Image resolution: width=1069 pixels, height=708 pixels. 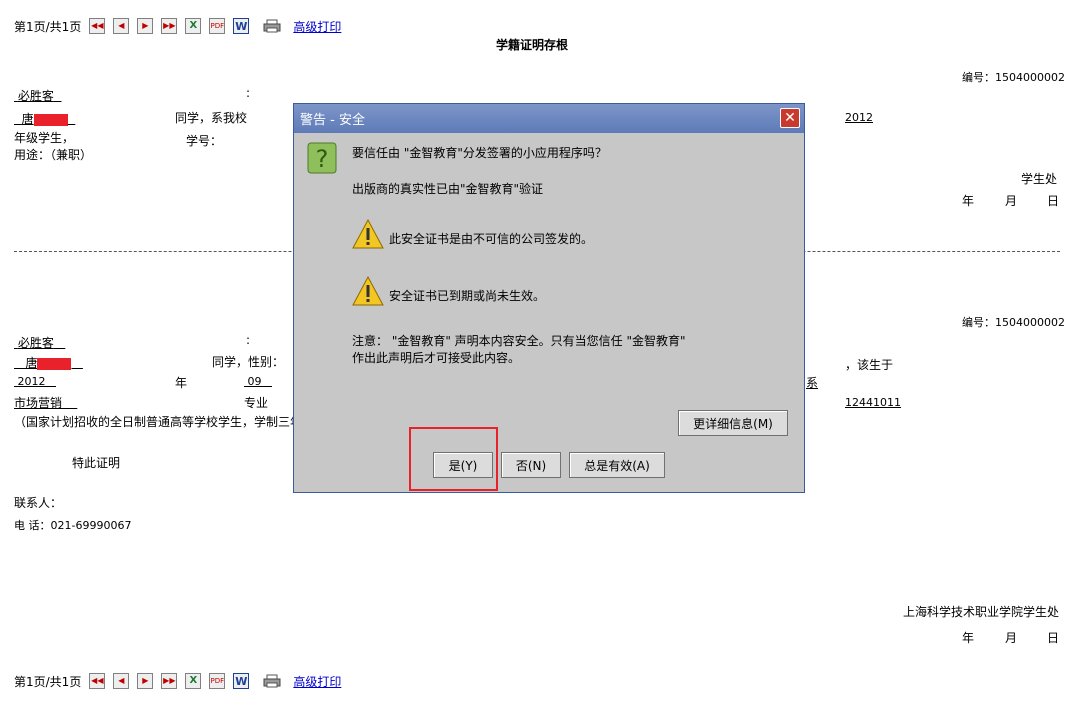 What do you see at coordinates (467, 296) in the screenshot?
I see `dialog-warning-expired: 安全证书已到期或尚未生效。` at bounding box center [467, 296].